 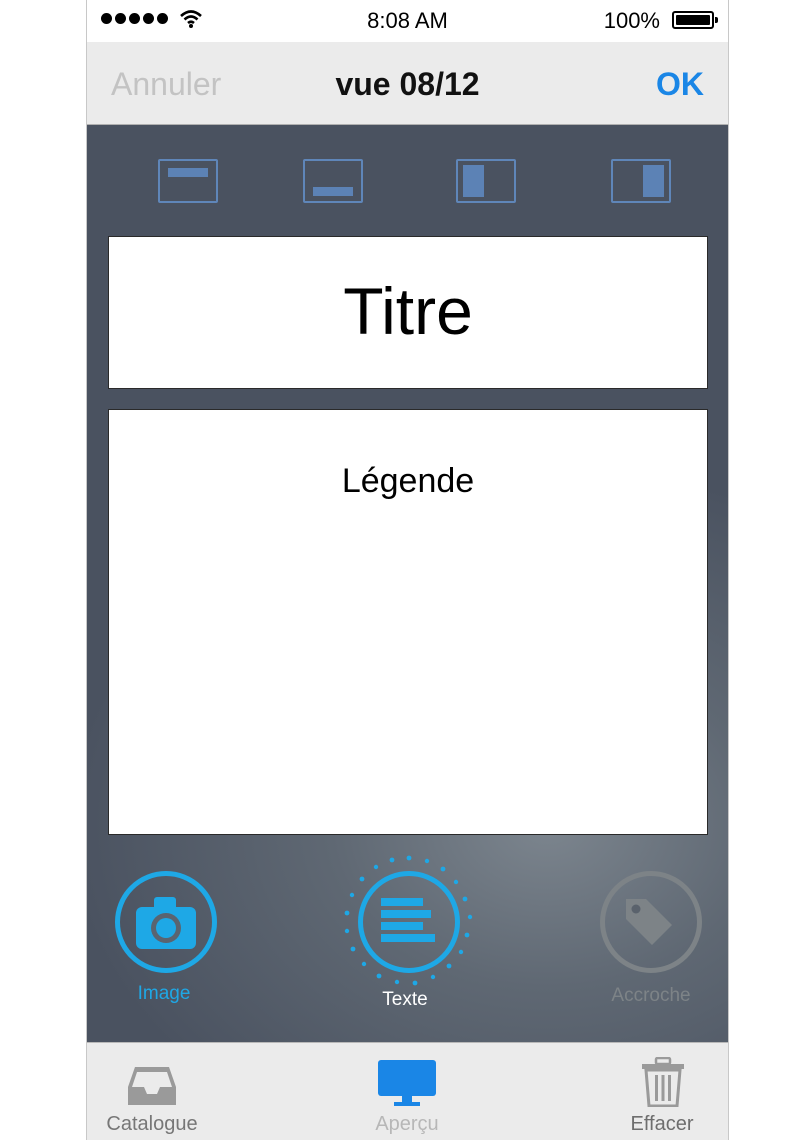 I want to click on navigation-bar: Annuler vue 08/12 OK, so click(x=407, y=83).